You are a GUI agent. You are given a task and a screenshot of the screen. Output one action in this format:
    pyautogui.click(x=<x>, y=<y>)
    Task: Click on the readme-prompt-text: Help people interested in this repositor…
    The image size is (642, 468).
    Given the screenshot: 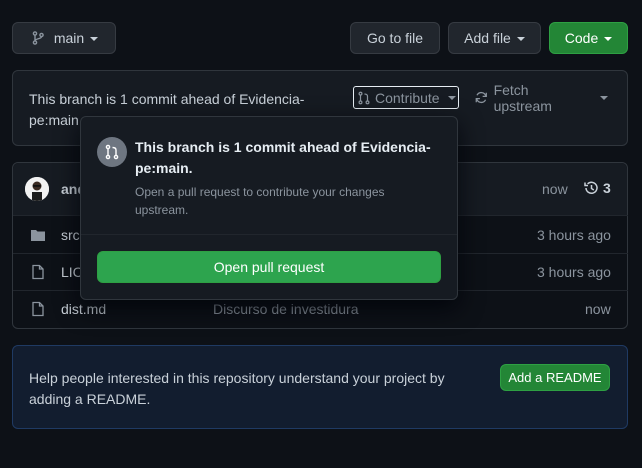 What is the action you would take?
    pyautogui.click(x=237, y=388)
    